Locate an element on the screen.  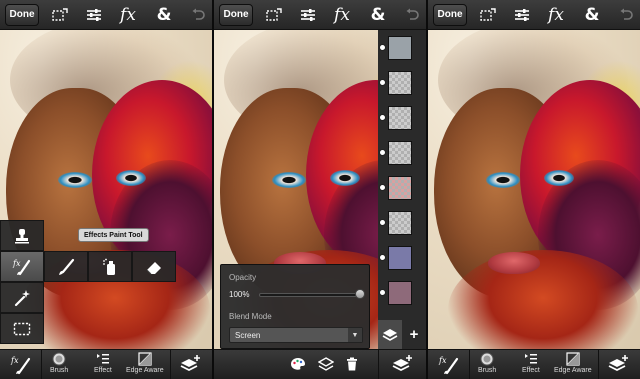
eraser-tool is located at coordinates (154, 266).